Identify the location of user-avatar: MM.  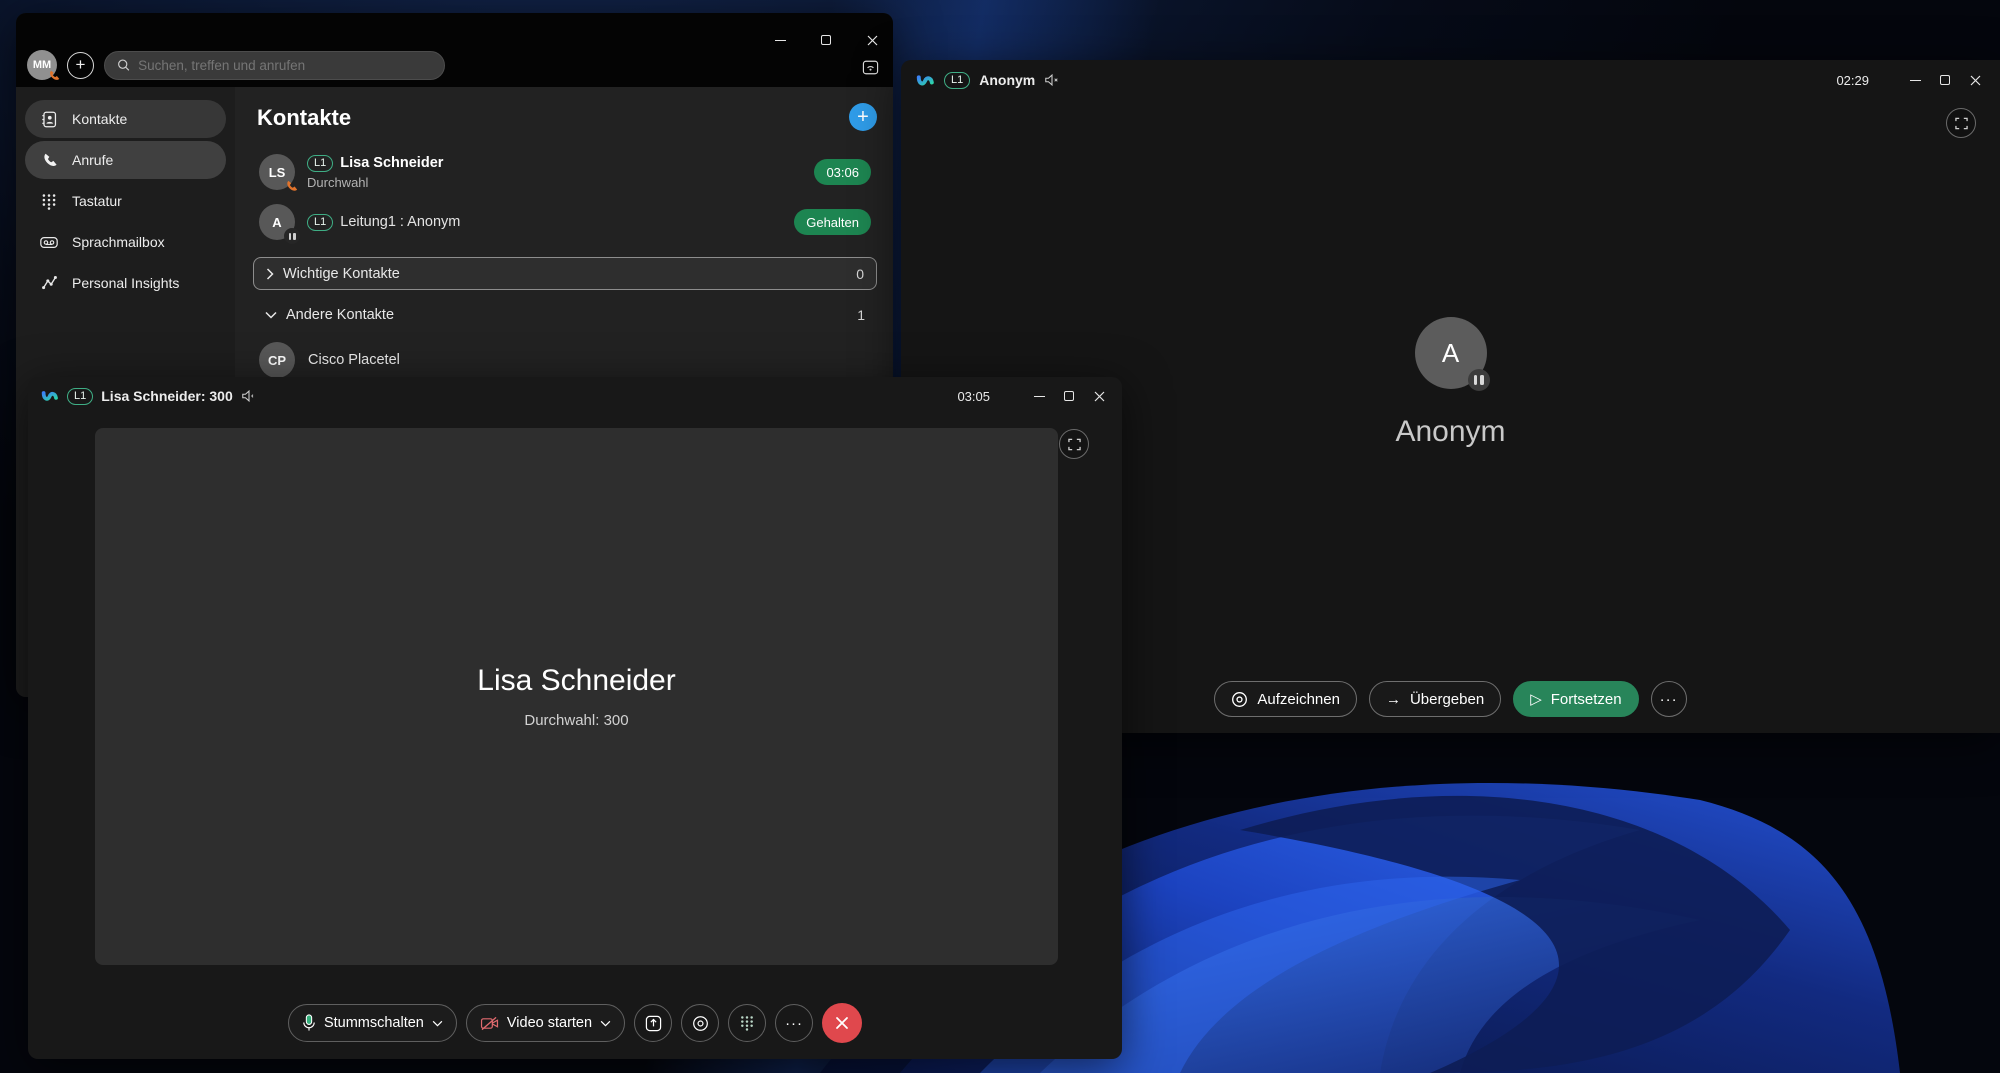
(43, 65).